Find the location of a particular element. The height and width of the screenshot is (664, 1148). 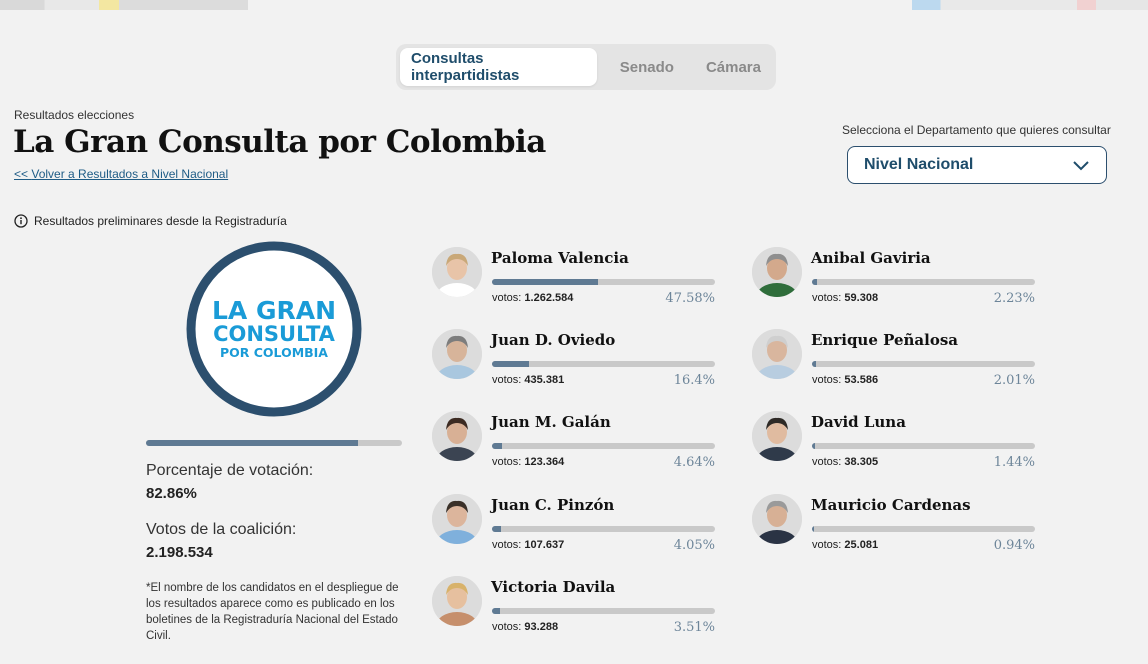

candidate-votes: votos: 38.305 is located at coordinates (845, 462).